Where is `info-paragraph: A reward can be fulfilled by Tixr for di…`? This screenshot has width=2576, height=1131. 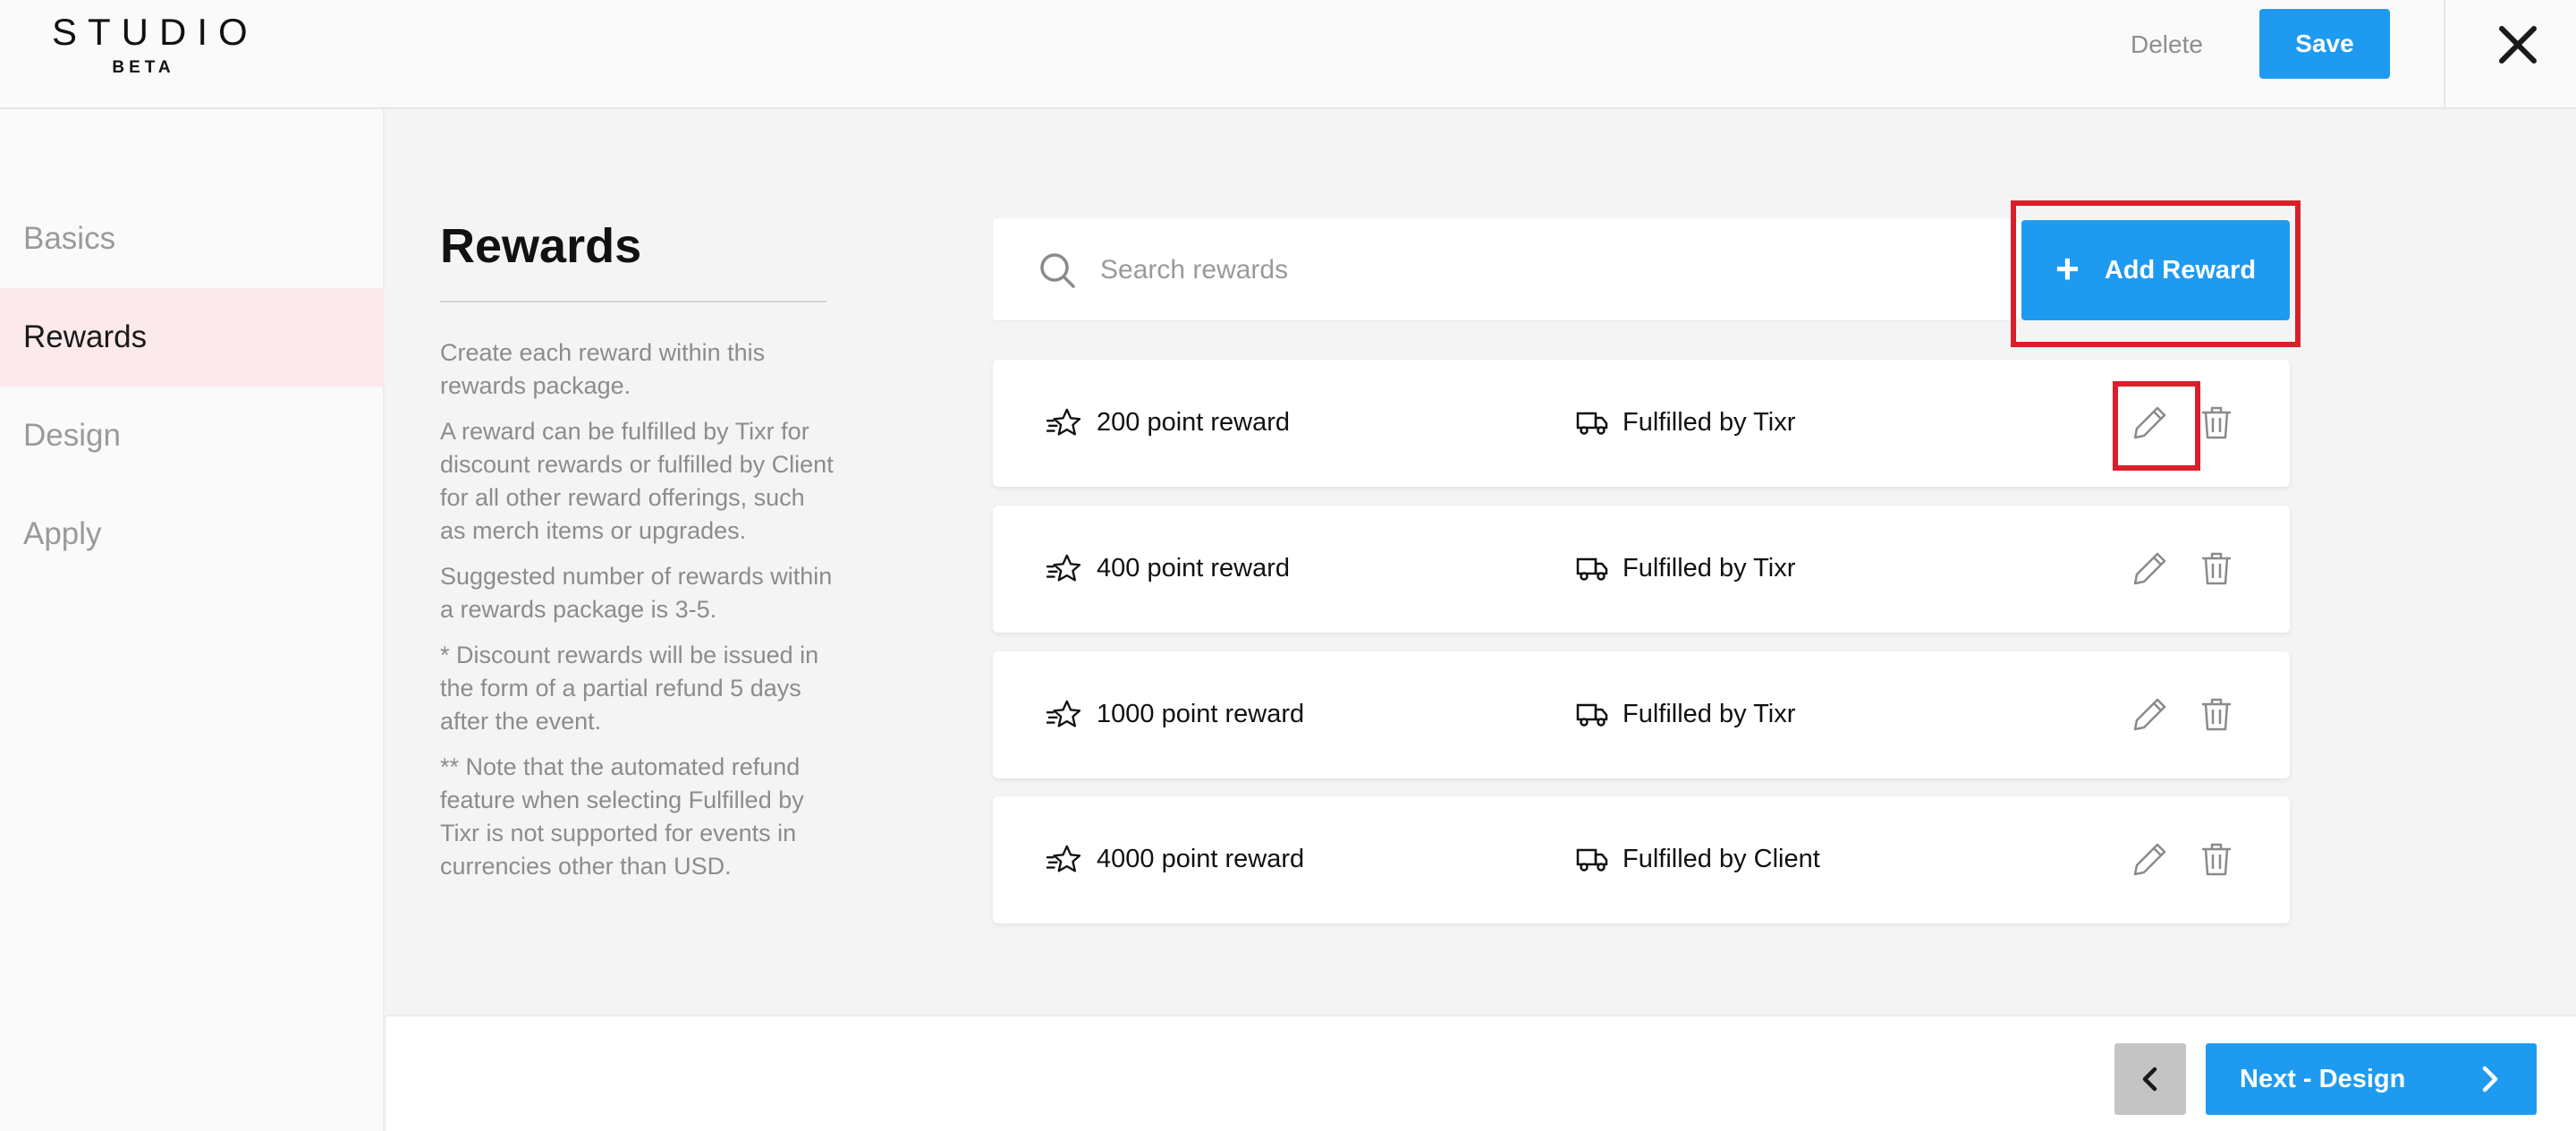
info-paragraph: A reward can be fulfilled by Tixr for di… is located at coordinates (637, 481).